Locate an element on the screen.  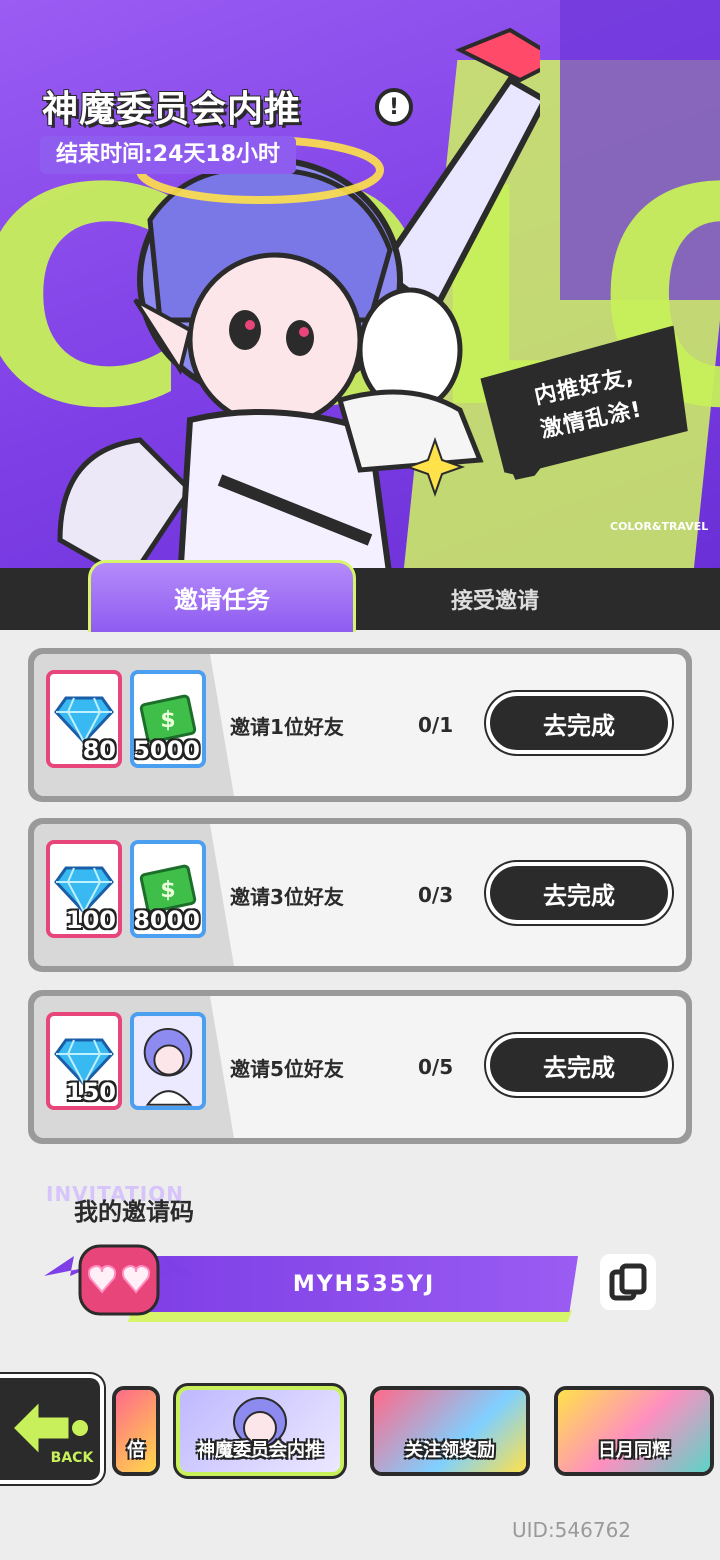
info-icon: ! is located at coordinates (394, 107).